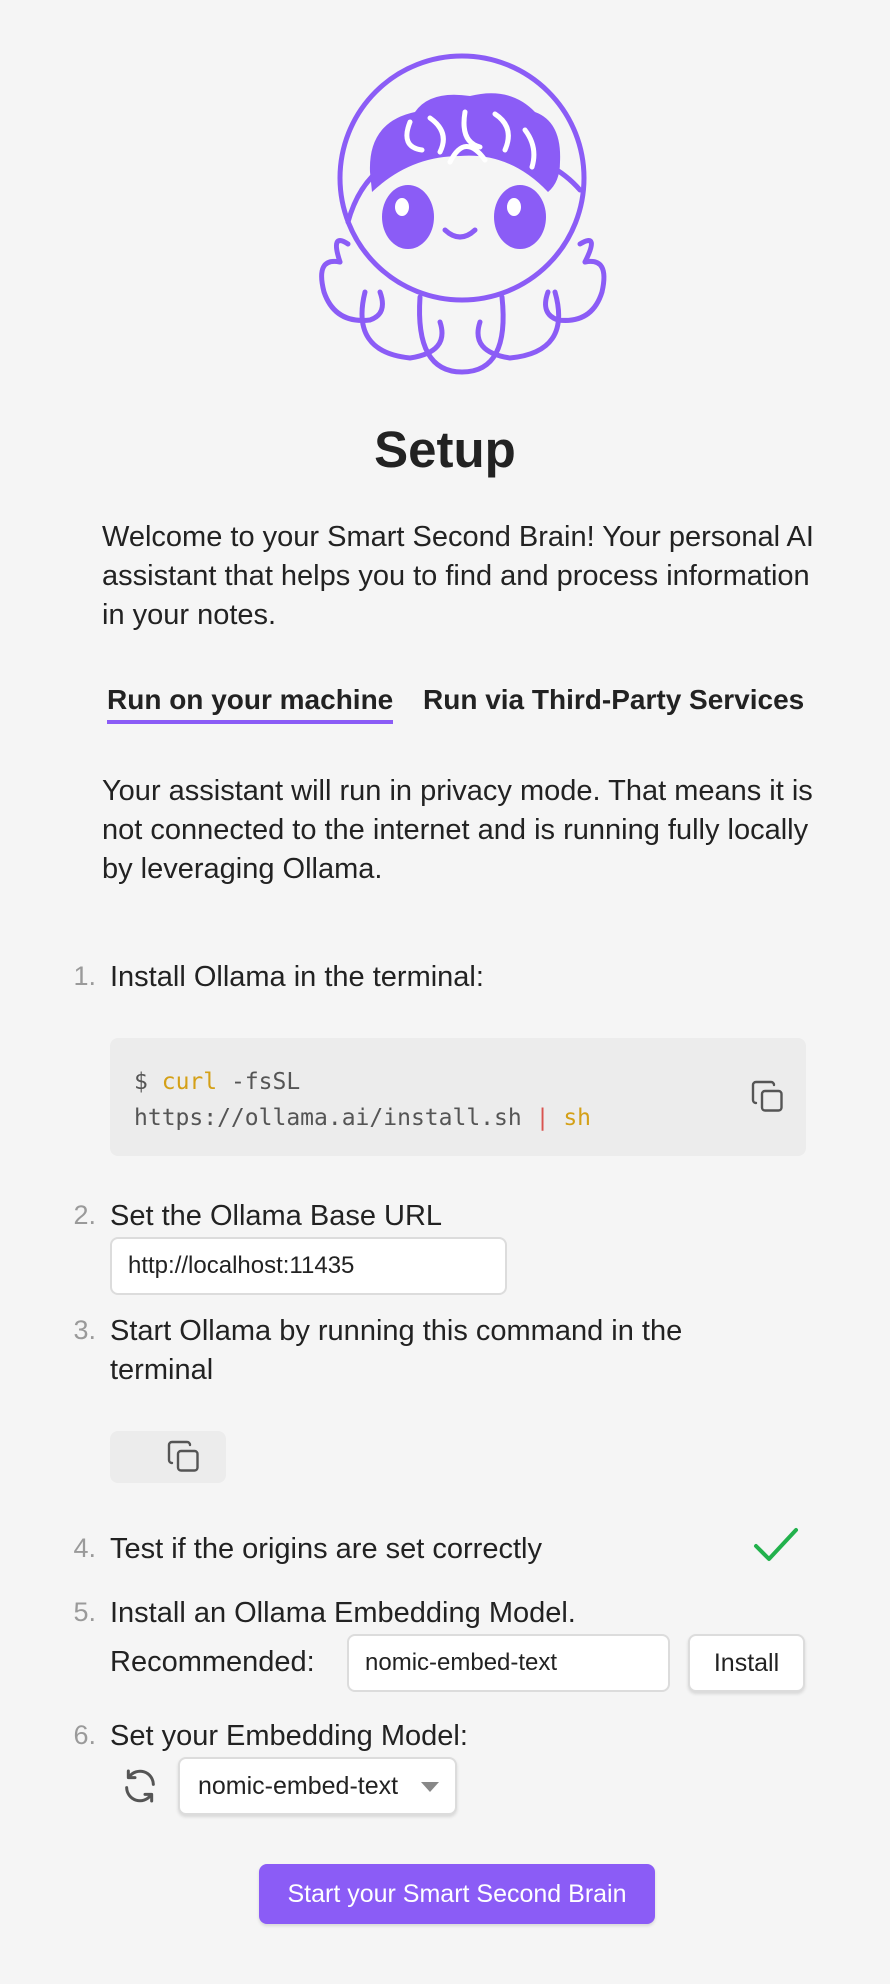 The width and height of the screenshot is (890, 1984). I want to click on step-text: Install an Ollama Embedding Model., so click(343, 1613).